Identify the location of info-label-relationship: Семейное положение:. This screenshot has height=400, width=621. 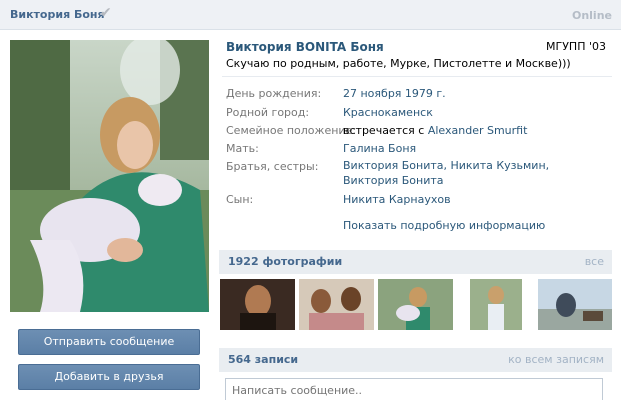
(291, 130).